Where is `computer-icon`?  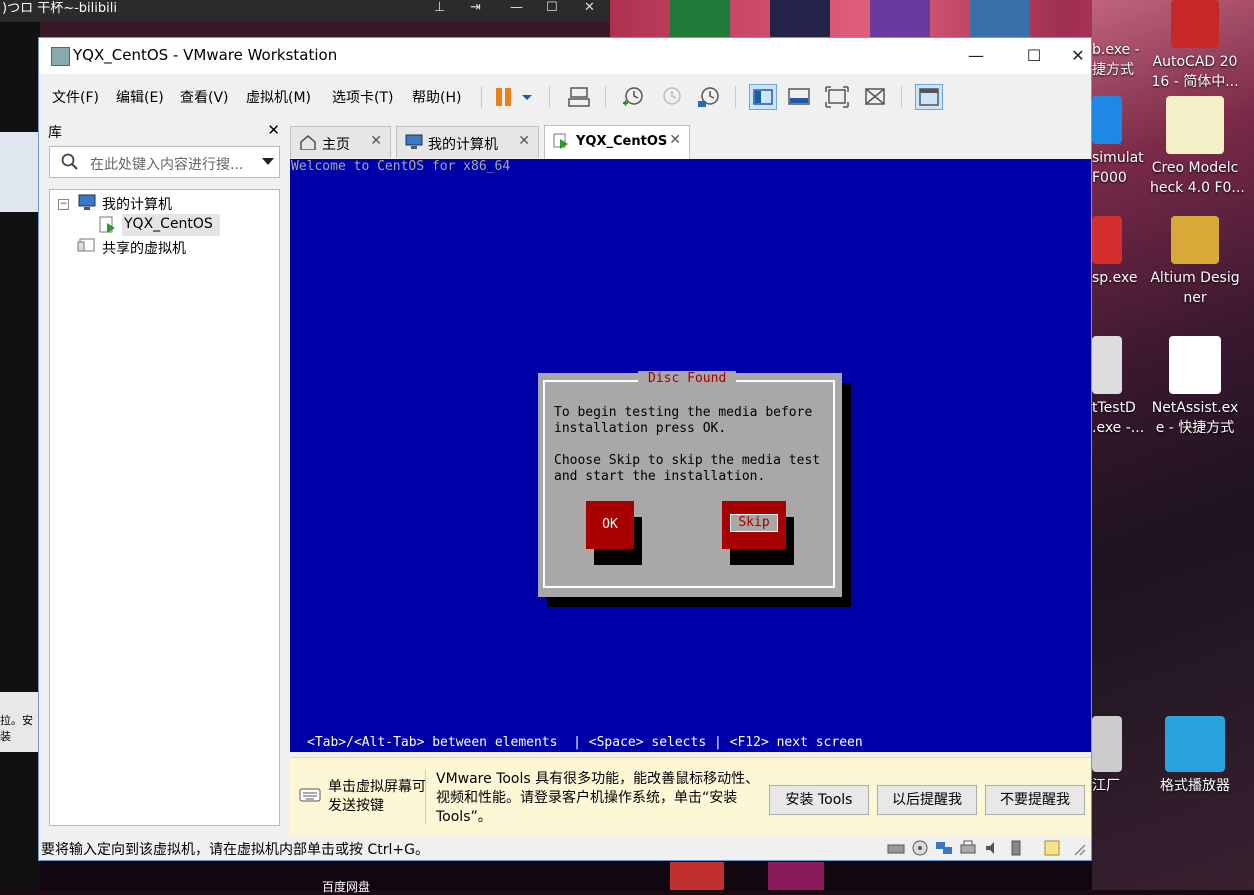 computer-icon is located at coordinates (414, 141).